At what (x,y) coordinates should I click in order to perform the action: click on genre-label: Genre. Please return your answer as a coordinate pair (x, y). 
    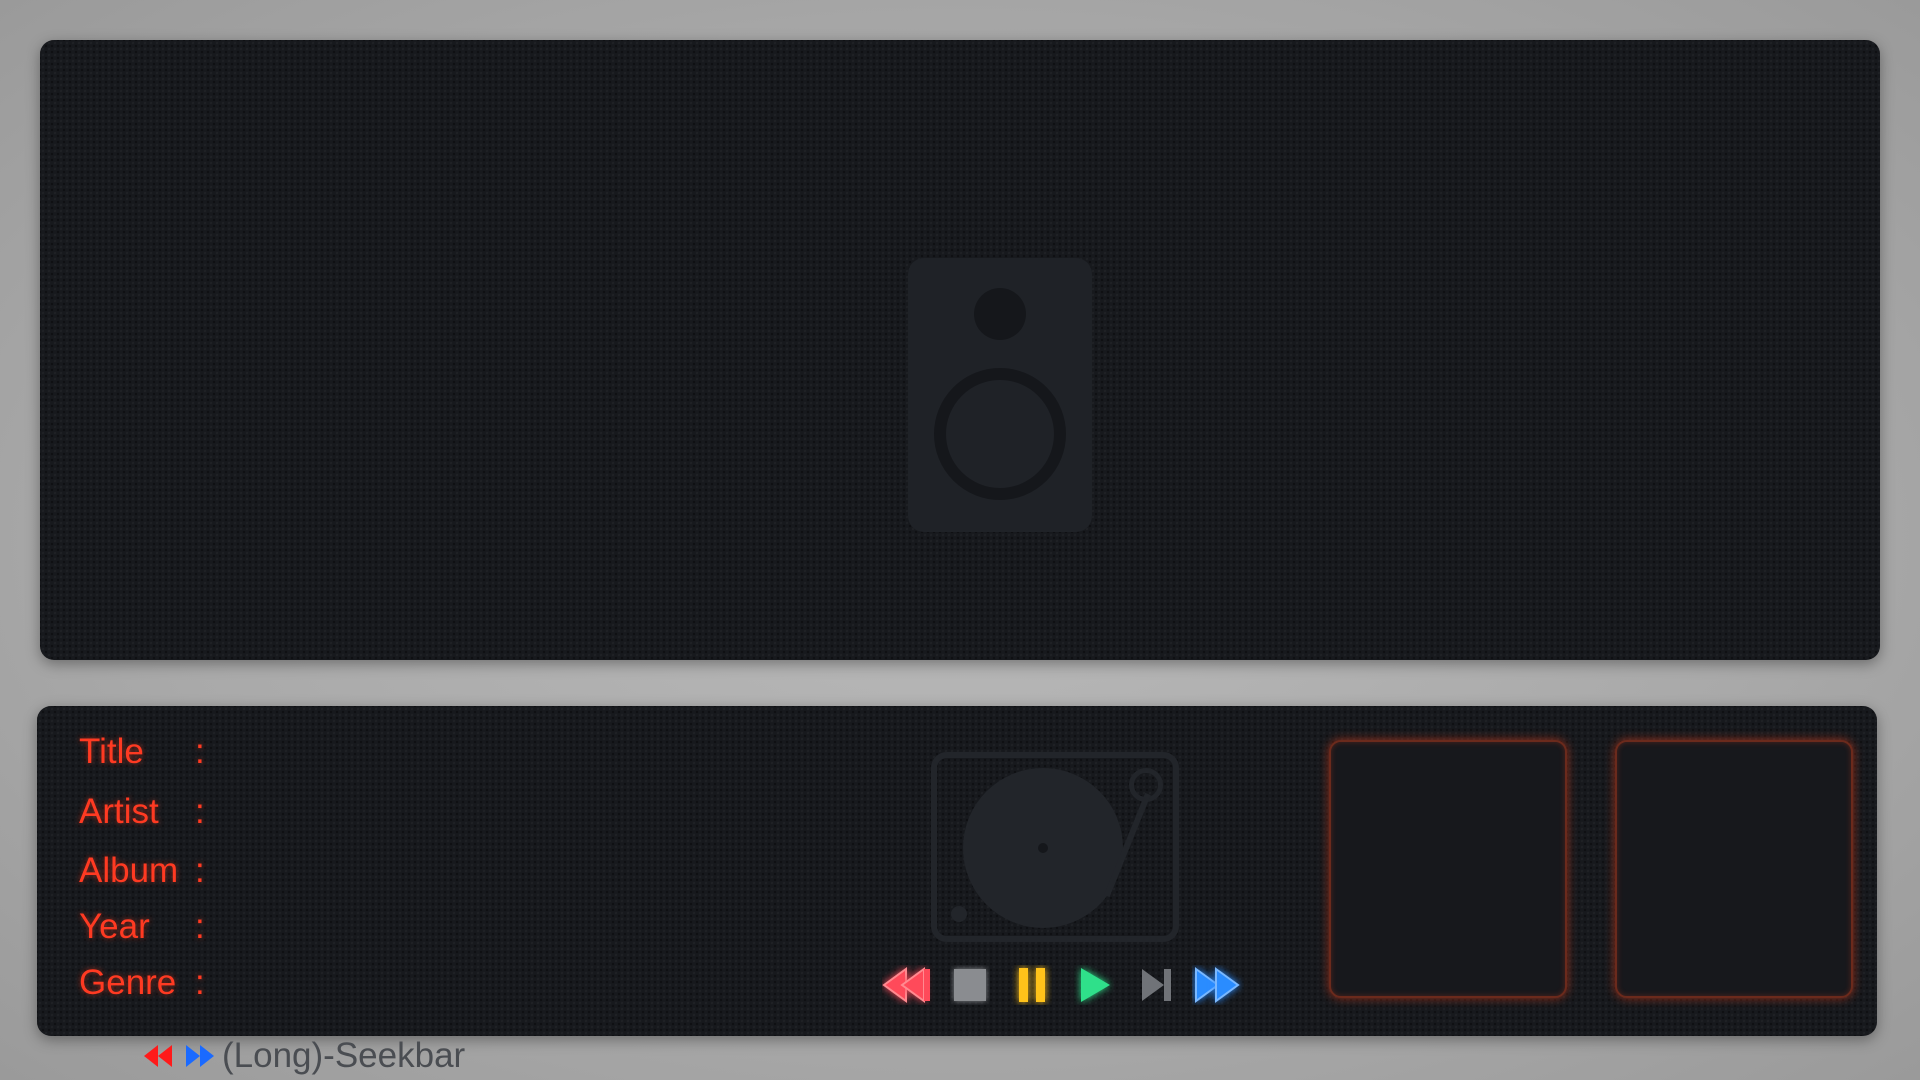
    Looking at the image, I should click on (128, 982).